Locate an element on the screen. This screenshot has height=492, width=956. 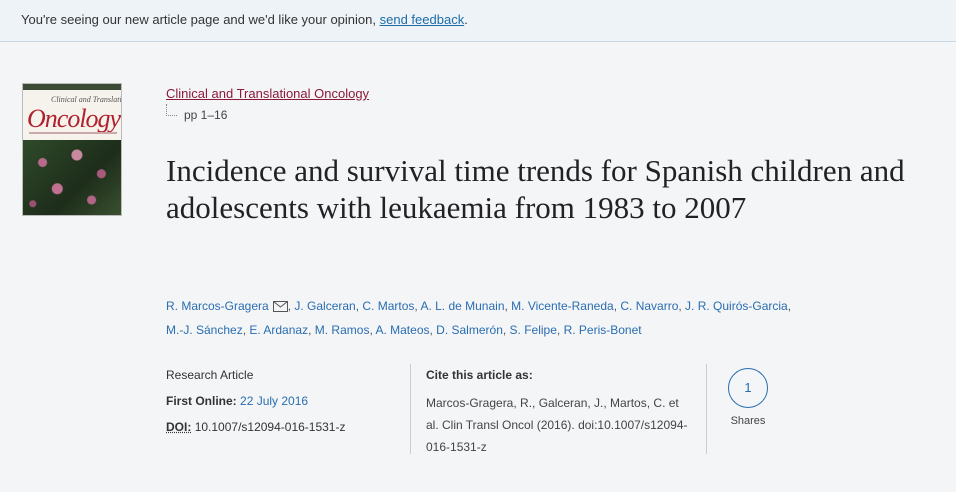
author-link: J. R. Quirós-Garcia is located at coordinates (736, 306).